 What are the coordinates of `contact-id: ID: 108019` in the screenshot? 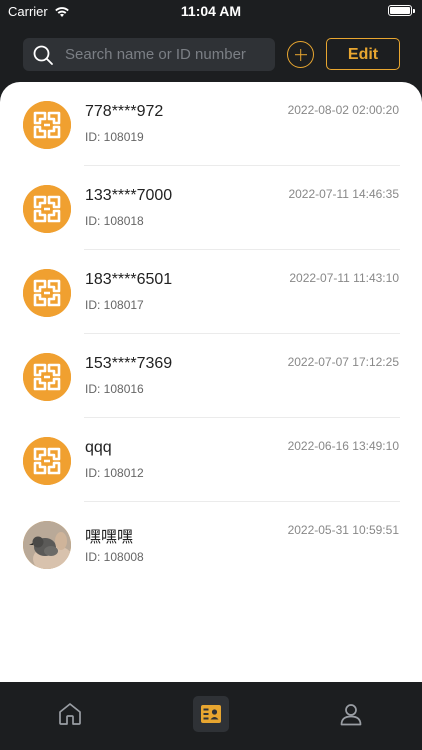 It's located at (114, 137).